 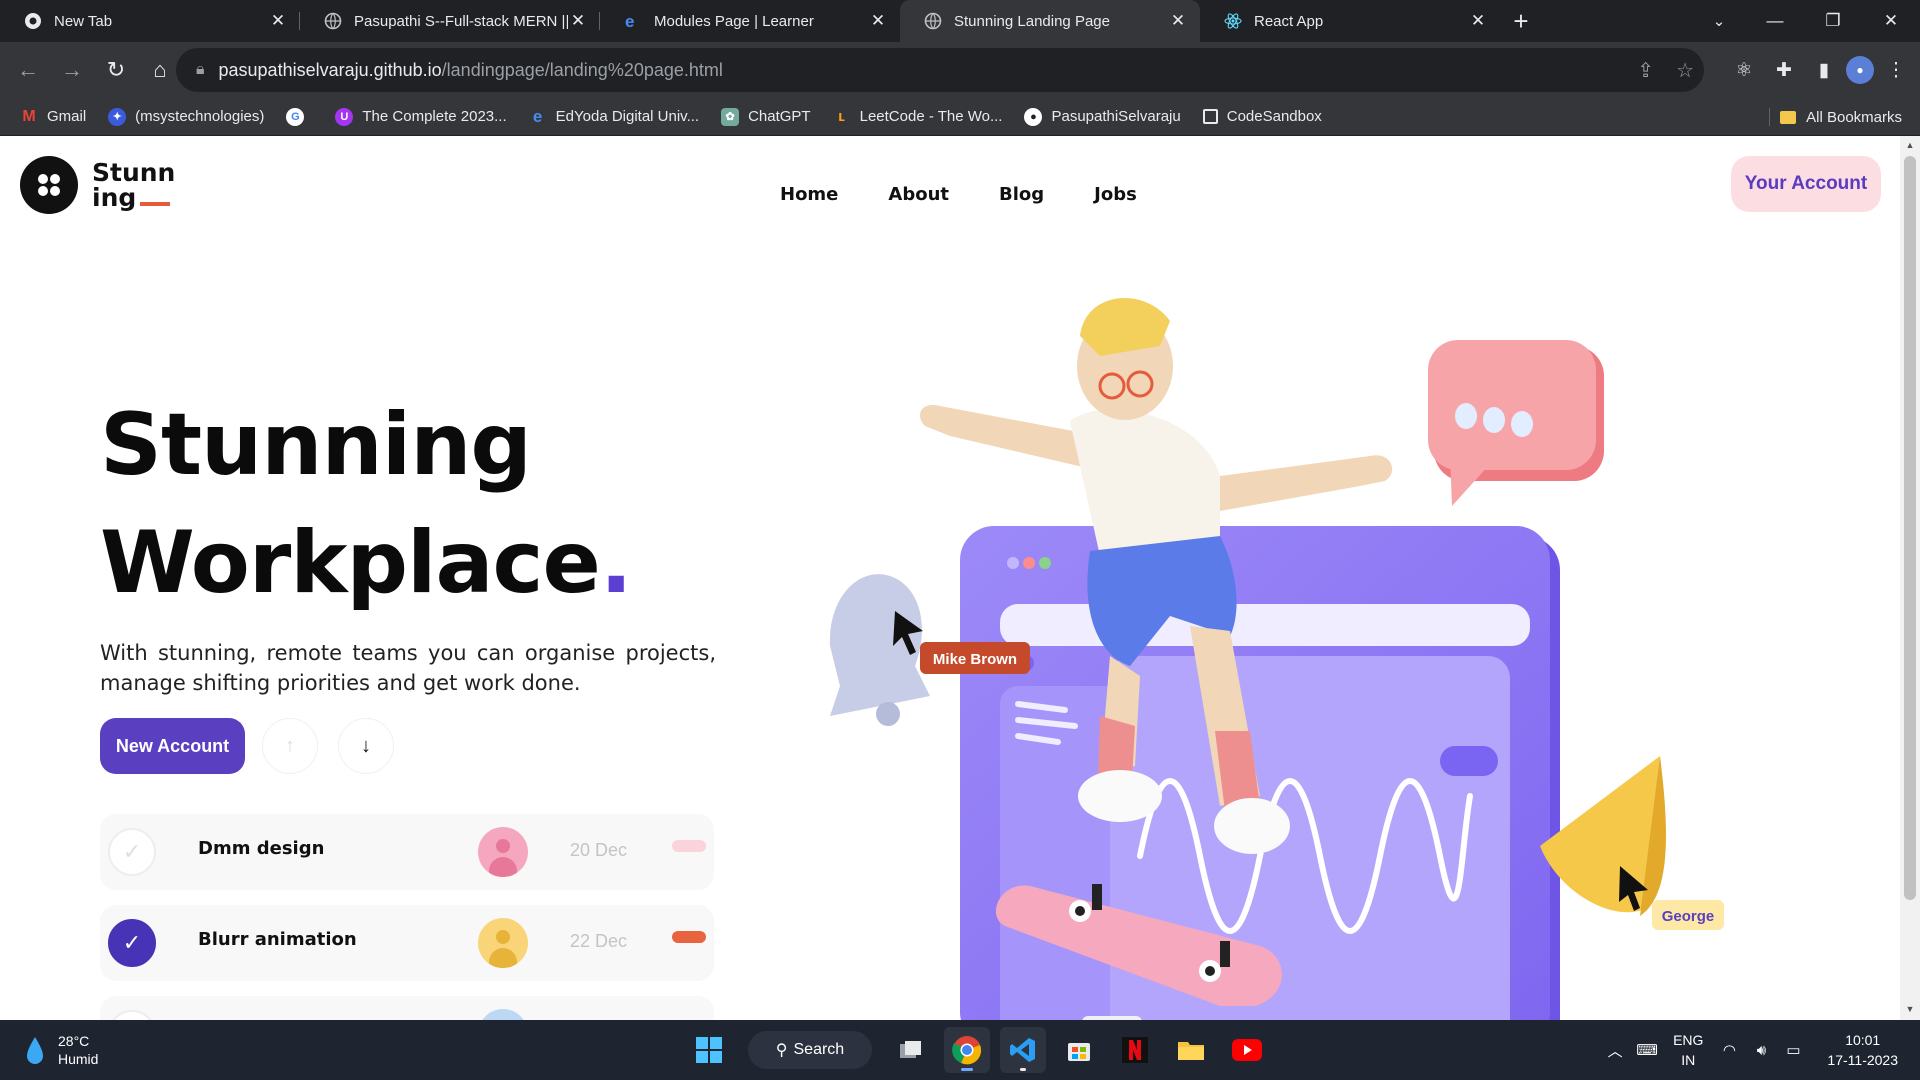 What do you see at coordinates (1688, 1050) in the screenshot?
I see `language-indicator: ENG IN` at bounding box center [1688, 1050].